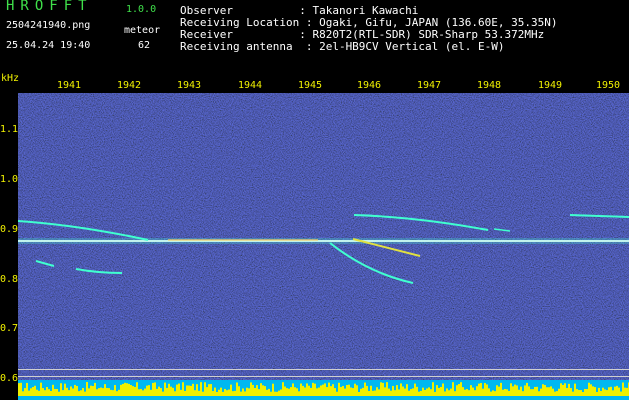  What do you see at coordinates (9, 279) in the screenshot?
I see `y-tick-label: 0.8` at bounding box center [9, 279].